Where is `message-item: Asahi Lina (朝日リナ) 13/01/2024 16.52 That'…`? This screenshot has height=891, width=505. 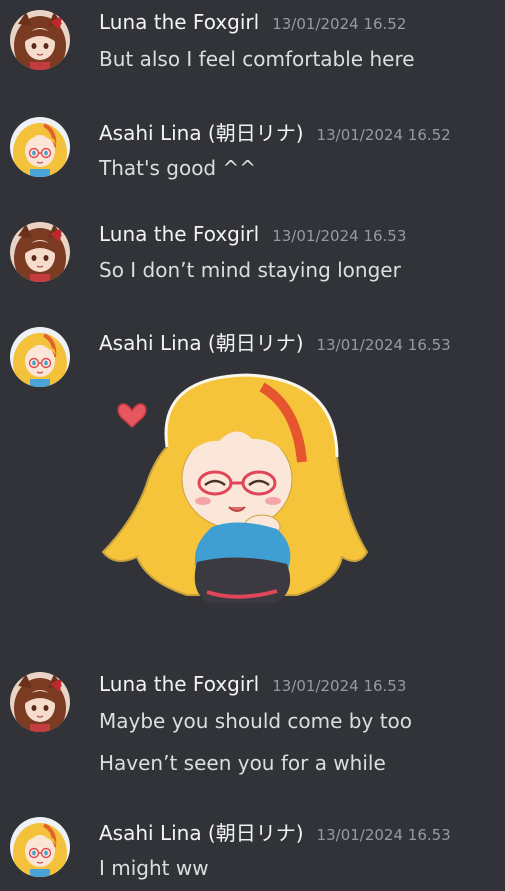
message-item: Asahi Lina (朝日リナ) 13/01/2024 16.52 That'… is located at coordinates (252, 152).